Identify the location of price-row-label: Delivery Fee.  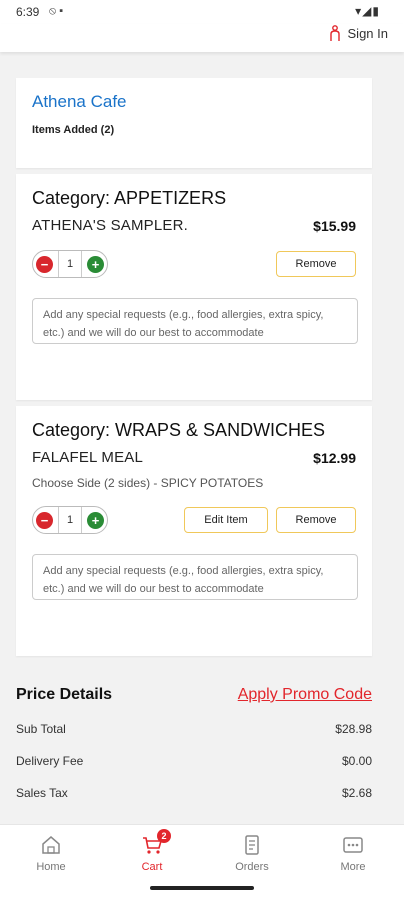
(50, 761).